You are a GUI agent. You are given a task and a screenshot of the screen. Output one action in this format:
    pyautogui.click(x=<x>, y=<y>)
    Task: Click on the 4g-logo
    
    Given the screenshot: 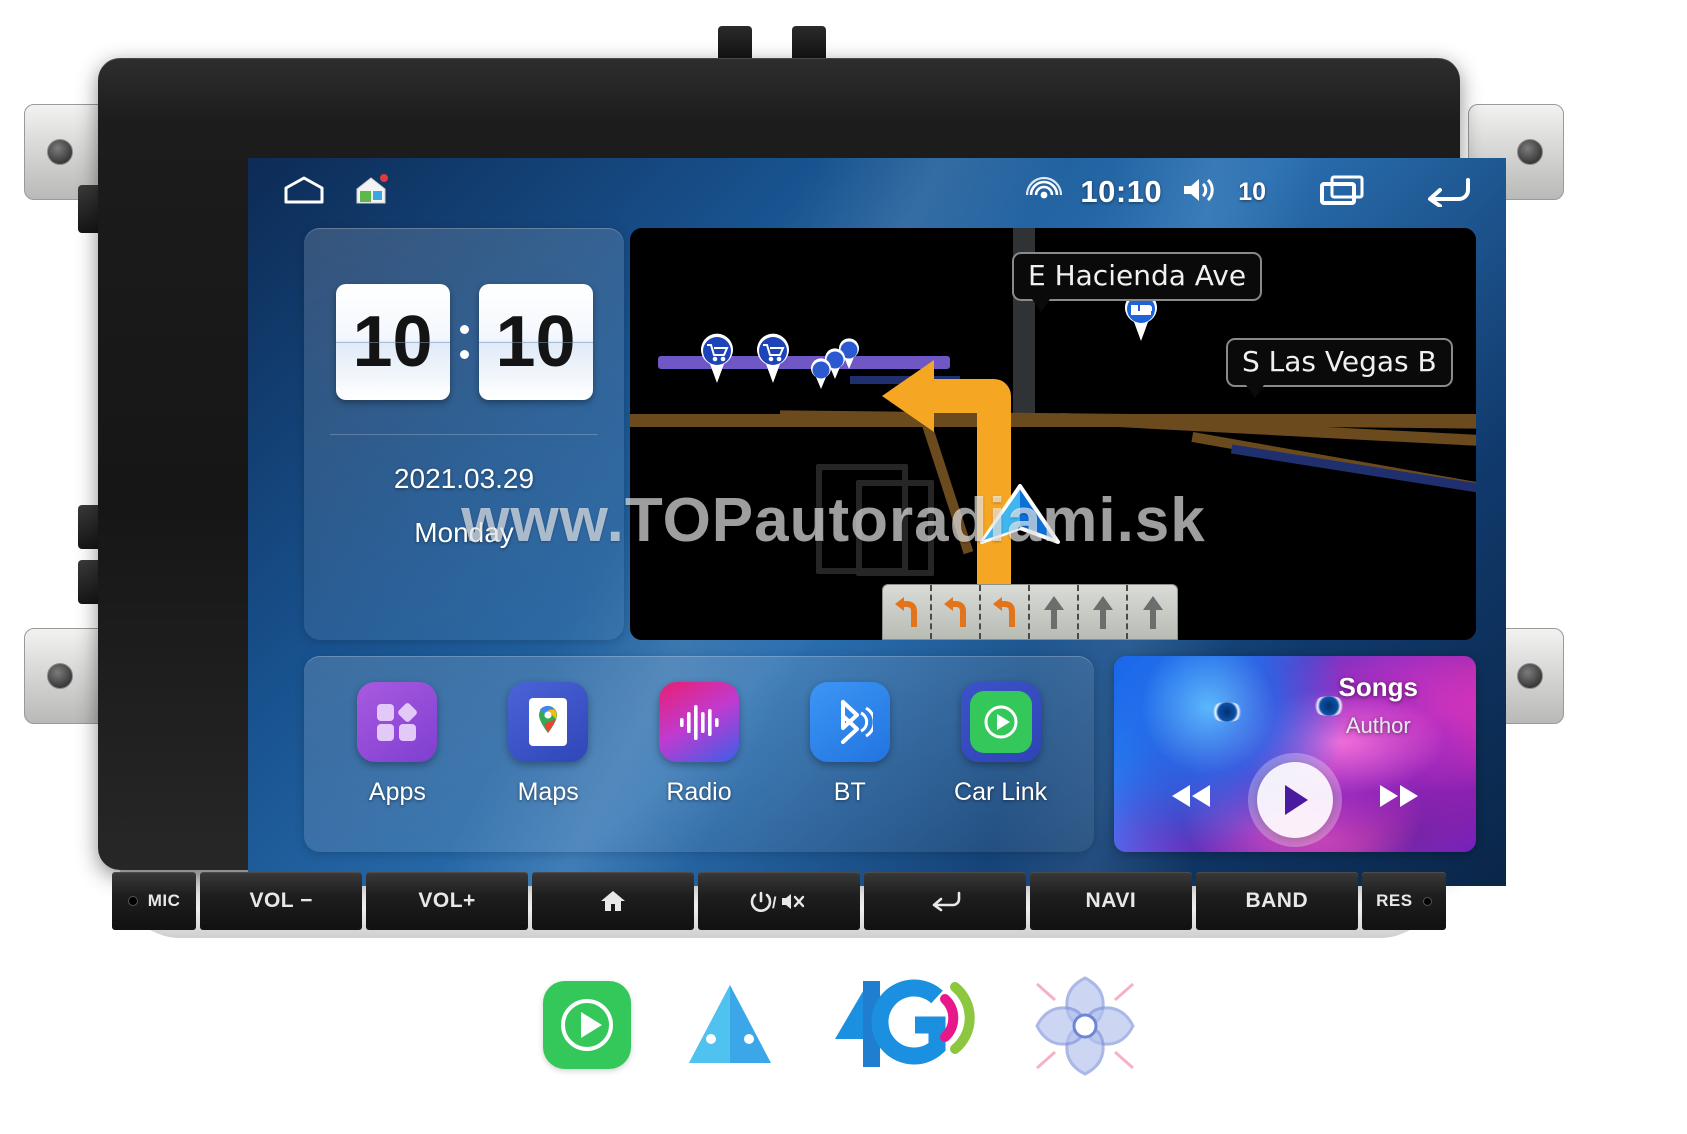 What is the action you would take?
    pyautogui.click(x=905, y=1025)
    